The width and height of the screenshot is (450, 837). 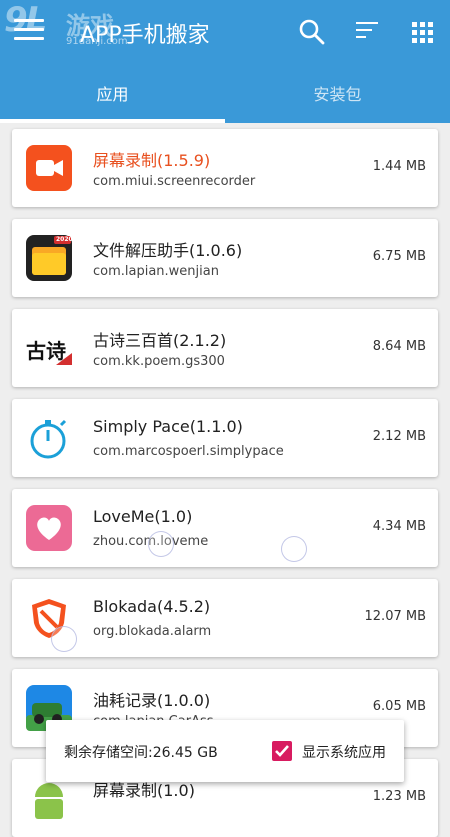 What do you see at coordinates (395, 616) in the screenshot?
I see `app-size: 12.07 MB` at bounding box center [395, 616].